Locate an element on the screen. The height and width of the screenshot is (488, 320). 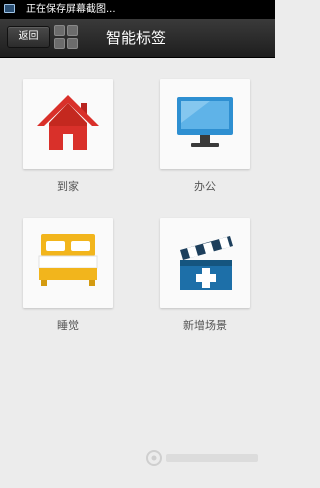
grid-menu-icon is located at coordinates (67, 38).